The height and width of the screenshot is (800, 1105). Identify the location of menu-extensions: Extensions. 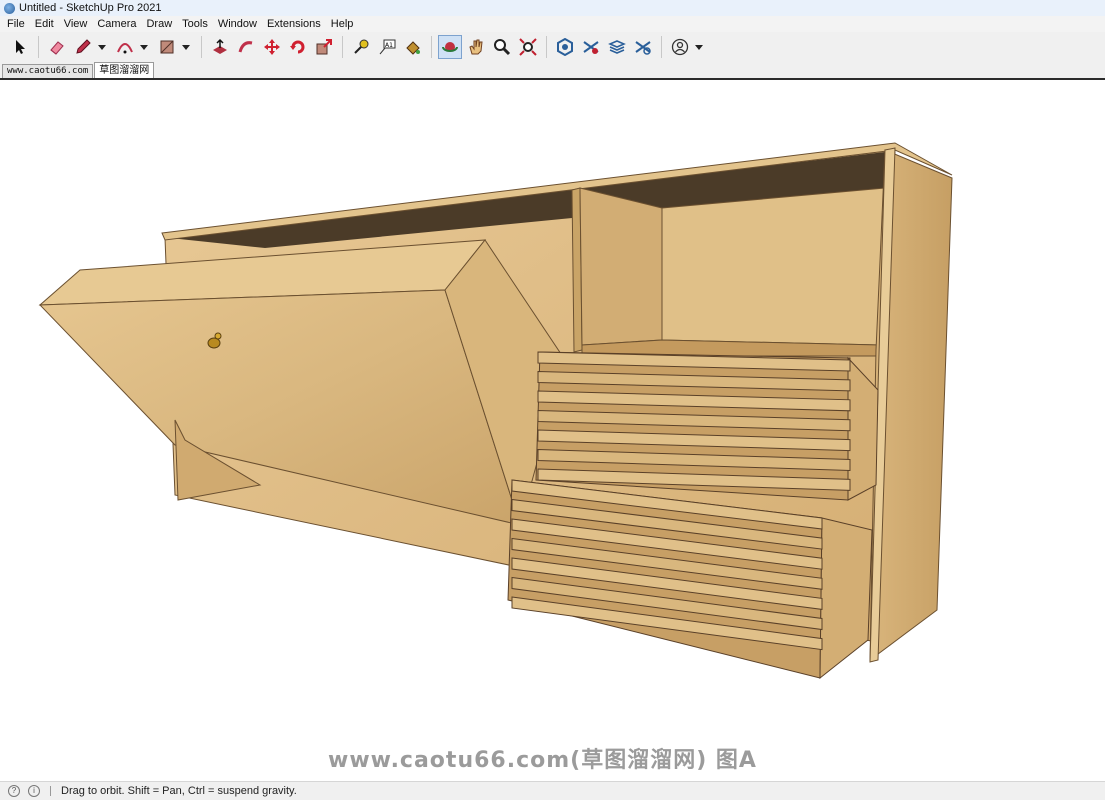
(294, 24).